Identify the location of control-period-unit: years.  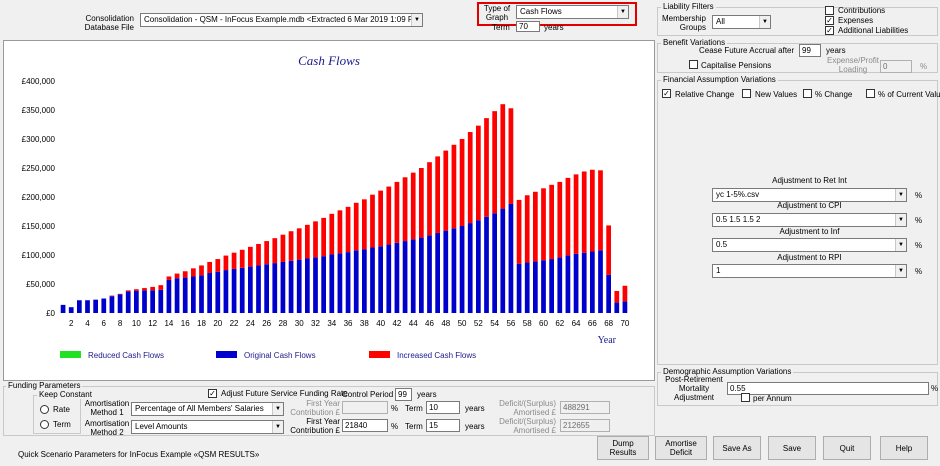
(427, 394).